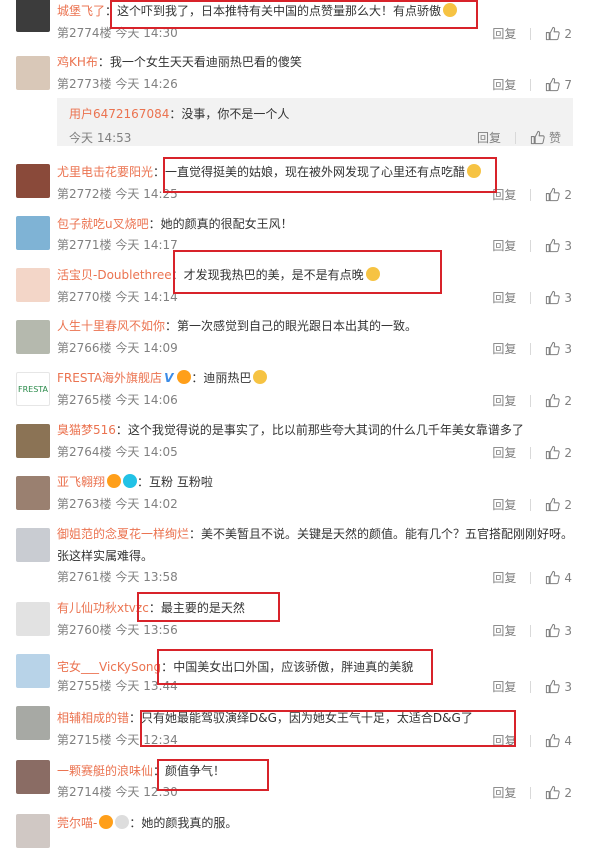 The image size is (589, 848). I want to click on comment-text: 迪丽热巴, so click(227, 378).